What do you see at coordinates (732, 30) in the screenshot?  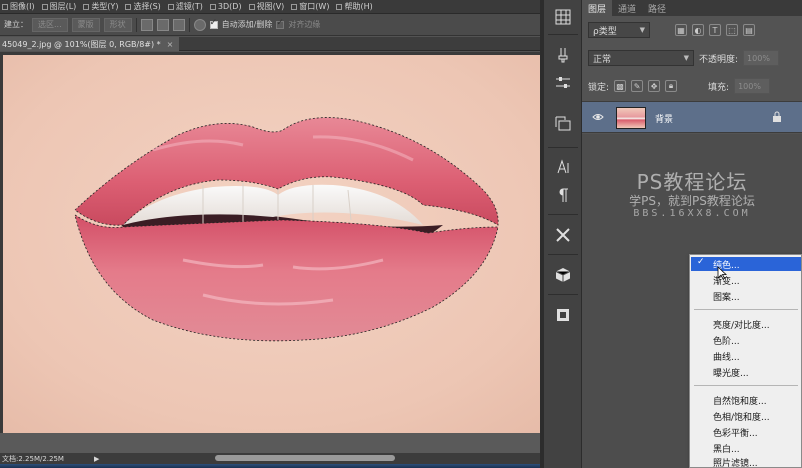 I see `shape-filter-icon: ⬚` at bounding box center [732, 30].